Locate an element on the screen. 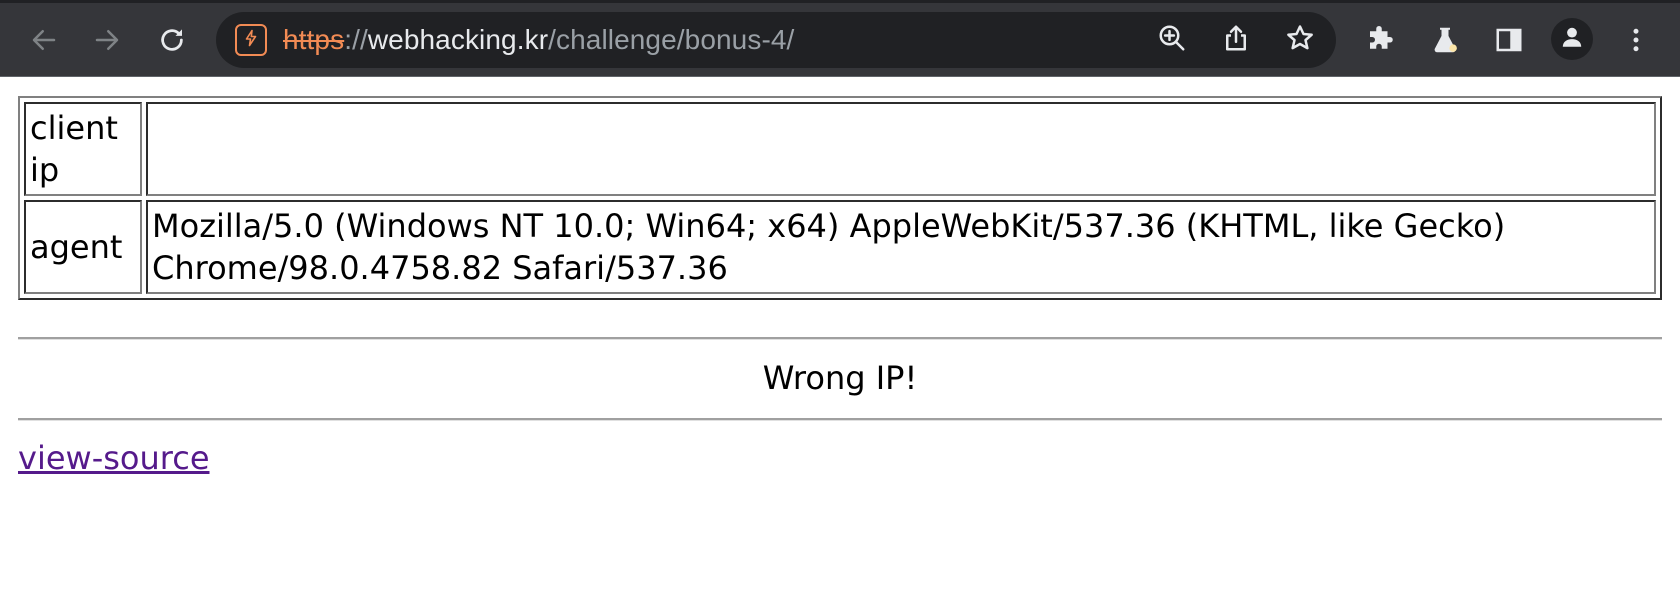  browser-toolbar: https://webhacking.kr/challenge/bonus-4/ is located at coordinates (840, 38).